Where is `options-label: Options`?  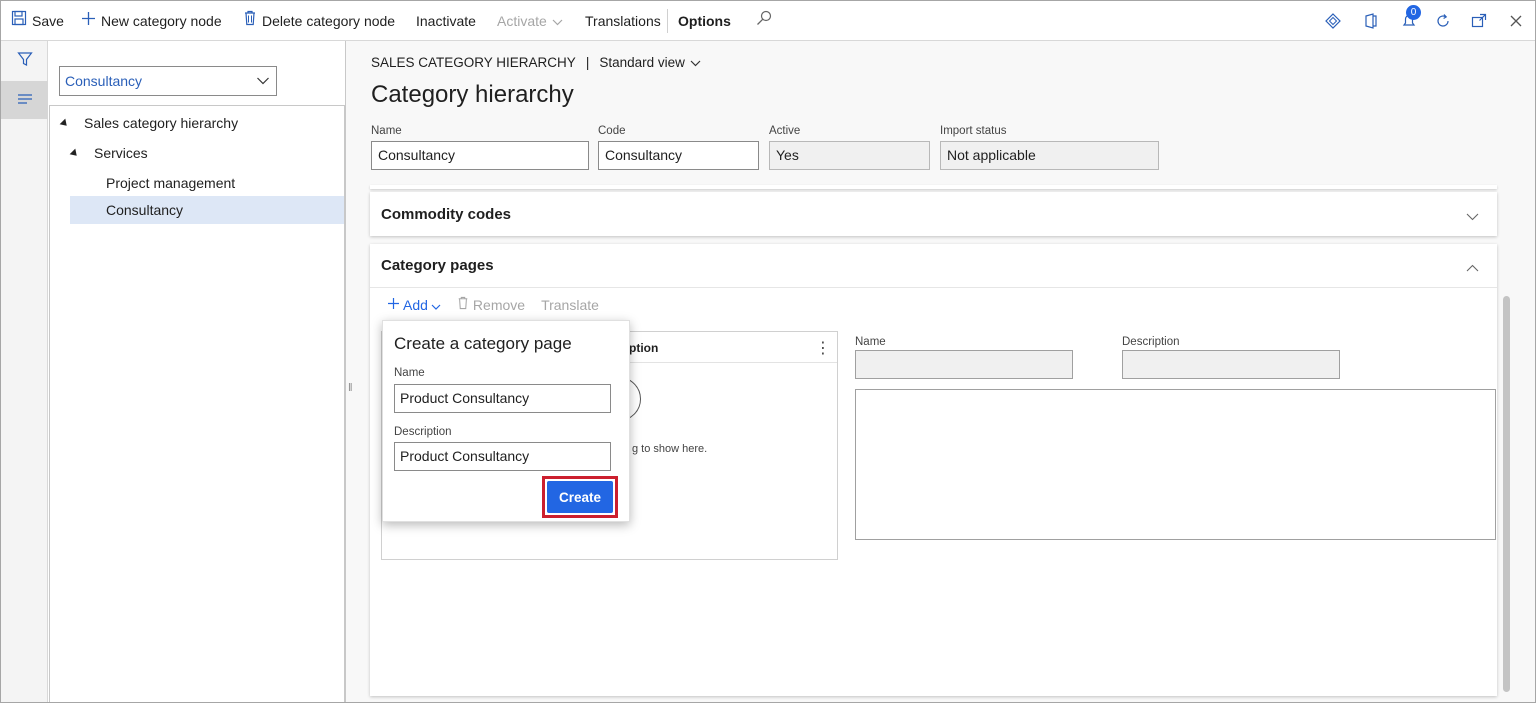 options-label: Options is located at coordinates (704, 21).